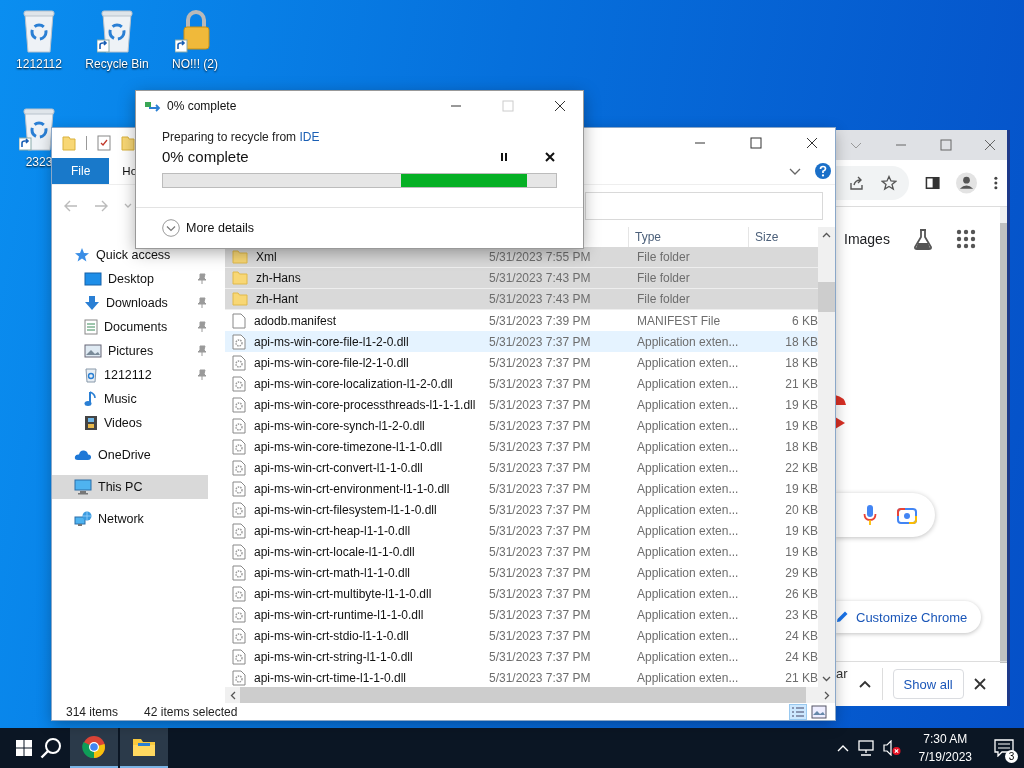 Image resolution: width=1024 pixels, height=768 pixels. What do you see at coordinates (870, 515) in the screenshot?
I see `microphone-icon` at bounding box center [870, 515].